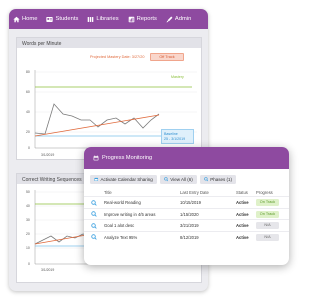 This screenshot has height=300, width=320. I want to click on table-row: Analyze Text 95% 8/12/2019 Active N/A, so click(186, 236).